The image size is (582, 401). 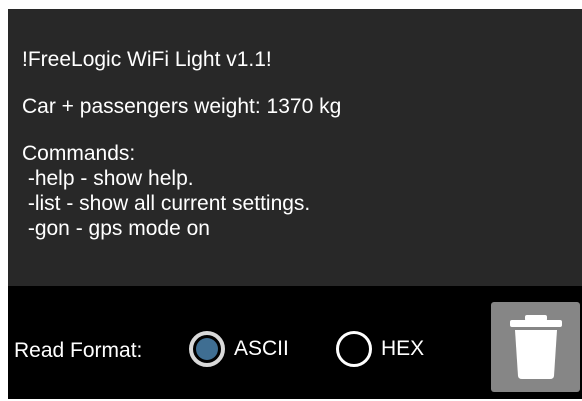 What do you see at coordinates (78, 350) in the screenshot?
I see `read-format-label: Read Format:` at bounding box center [78, 350].